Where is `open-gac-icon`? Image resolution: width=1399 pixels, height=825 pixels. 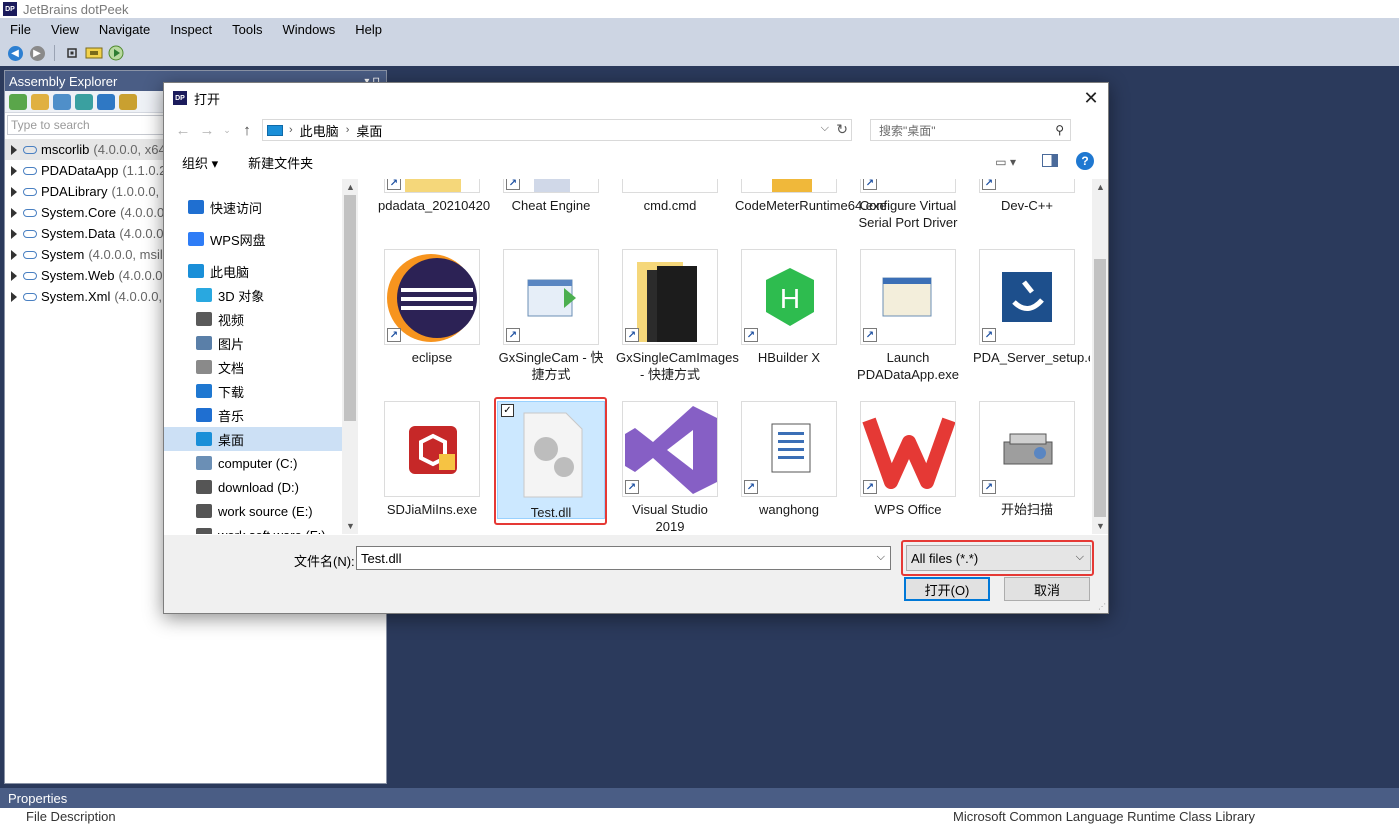 open-gac-icon is located at coordinates (62, 101).